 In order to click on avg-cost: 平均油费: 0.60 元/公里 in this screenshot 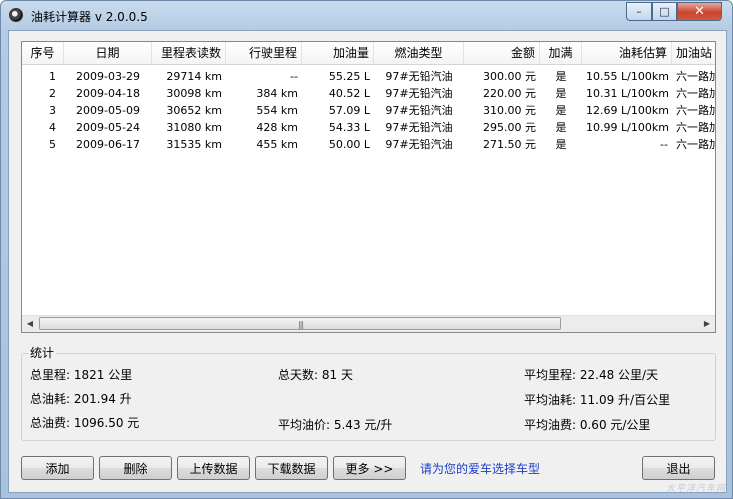, I will do `click(587, 425)`.